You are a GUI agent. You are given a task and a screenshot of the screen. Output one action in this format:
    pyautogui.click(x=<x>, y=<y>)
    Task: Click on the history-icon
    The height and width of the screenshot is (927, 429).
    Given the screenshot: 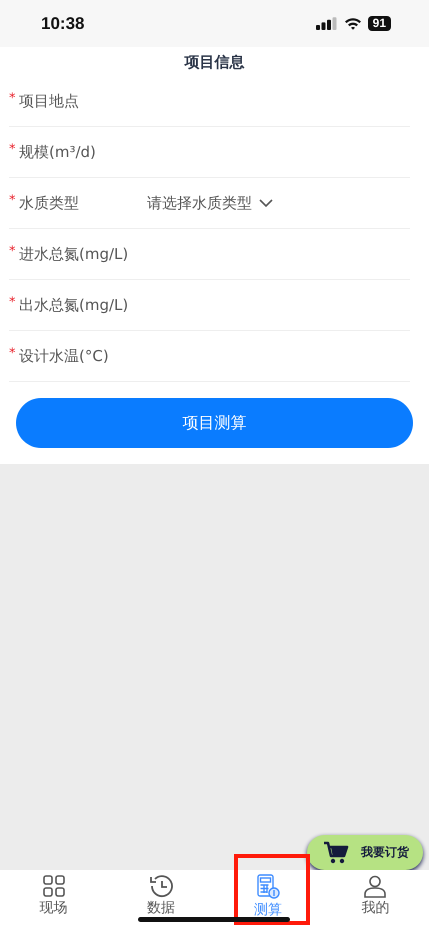 What is the action you would take?
    pyautogui.click(x=161, y=886)
    